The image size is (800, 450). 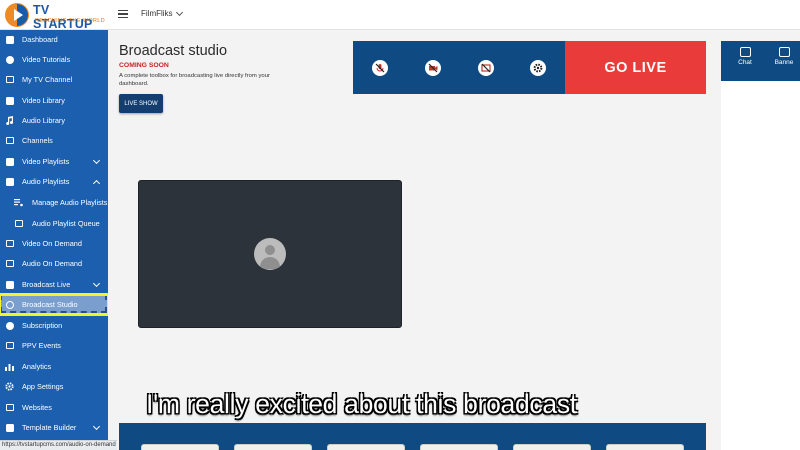 What do you see at coordinates (96, 183) in the screenshot?
I see `chevron-up-icon` at bounding box center [96, 183].